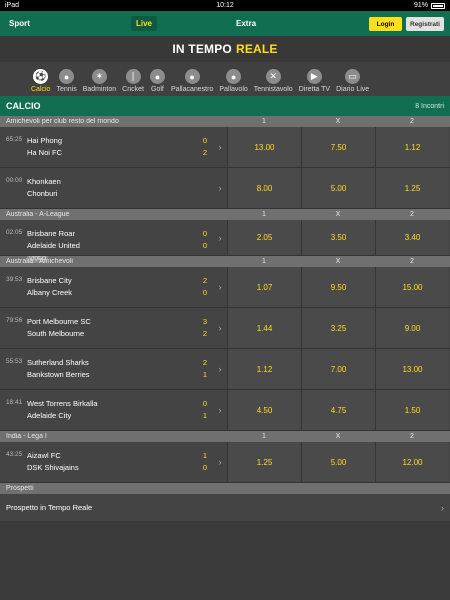  I want to click on nav-sport-link: Sport, so click(19, 23).